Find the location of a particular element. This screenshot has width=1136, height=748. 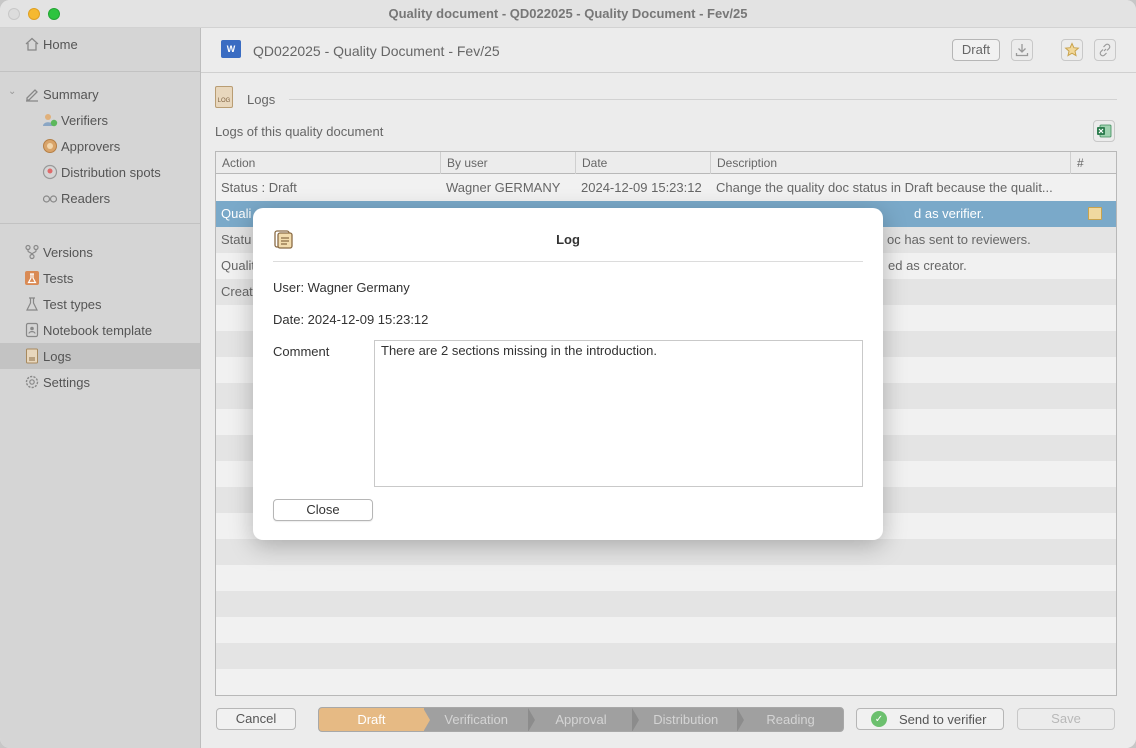

workflow-step-verification: Verification is located at coordinates (479, 719).